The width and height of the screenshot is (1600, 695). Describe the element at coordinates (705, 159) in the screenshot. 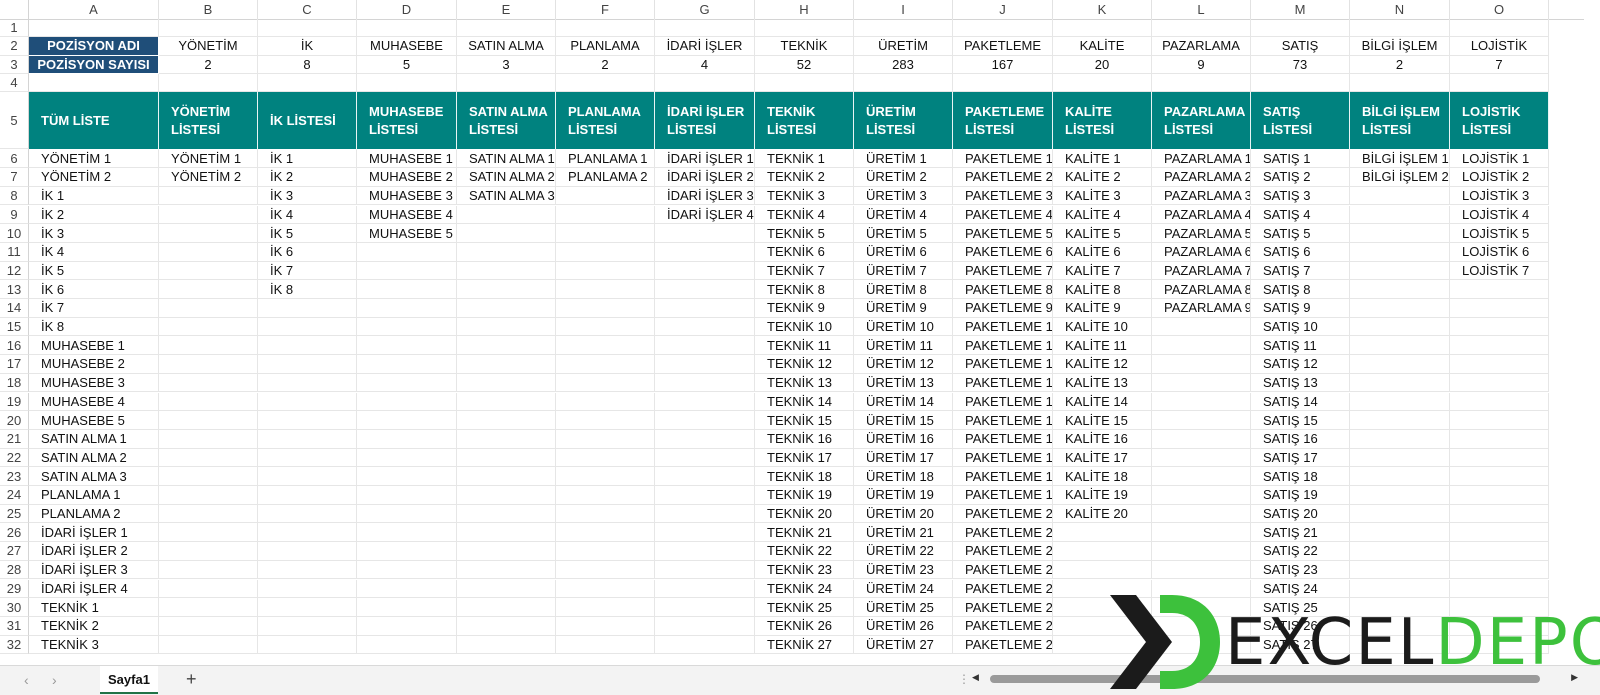

I see `list-cell: İDARİ İŞLER 1` at that location.